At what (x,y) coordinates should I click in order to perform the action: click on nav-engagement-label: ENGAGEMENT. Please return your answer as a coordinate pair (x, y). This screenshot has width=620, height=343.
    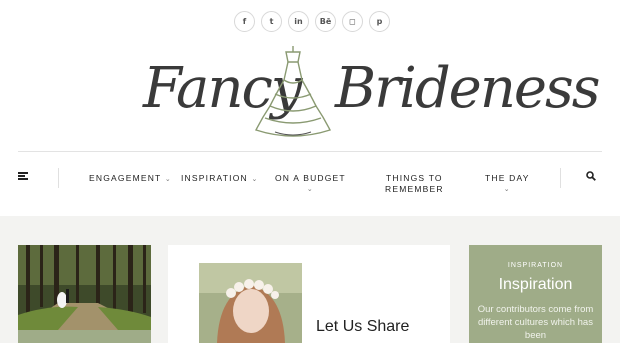
    Looking at the image, I should click on (125, 178).